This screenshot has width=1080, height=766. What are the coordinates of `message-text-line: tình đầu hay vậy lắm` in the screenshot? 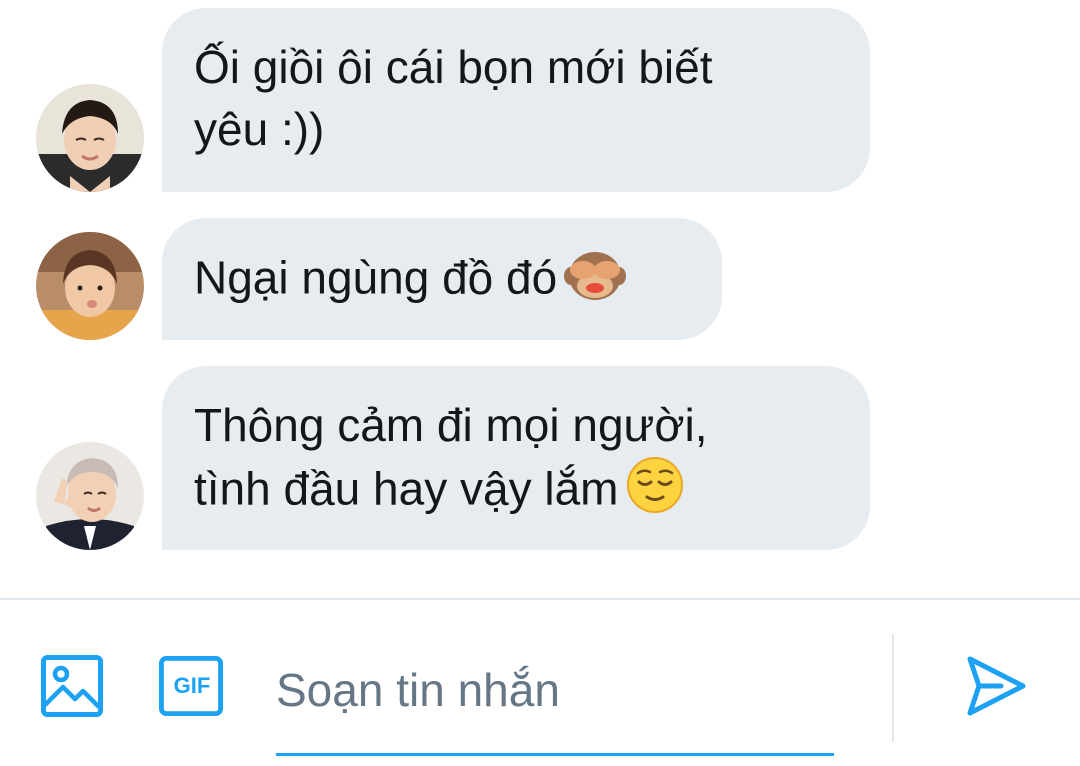 It's located at (516, 492).